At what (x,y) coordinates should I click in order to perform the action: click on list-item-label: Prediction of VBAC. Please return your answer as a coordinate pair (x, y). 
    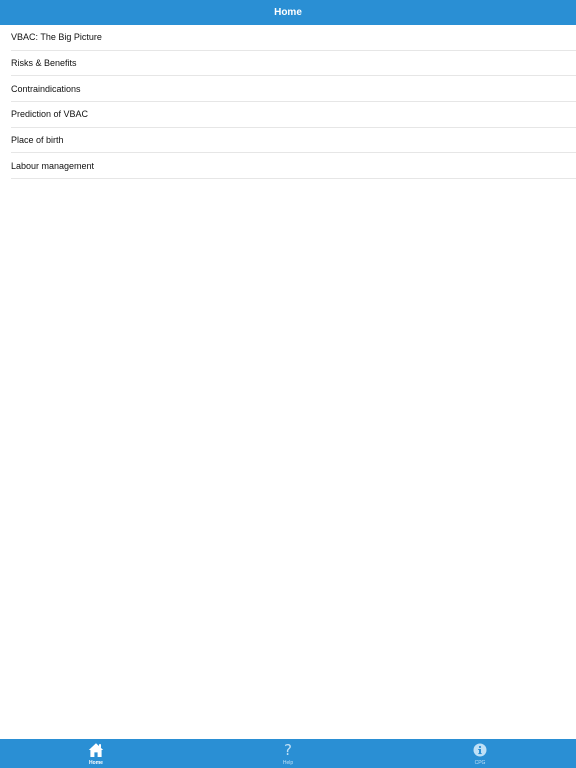
    Looking at the image, I should click on (50, 114).